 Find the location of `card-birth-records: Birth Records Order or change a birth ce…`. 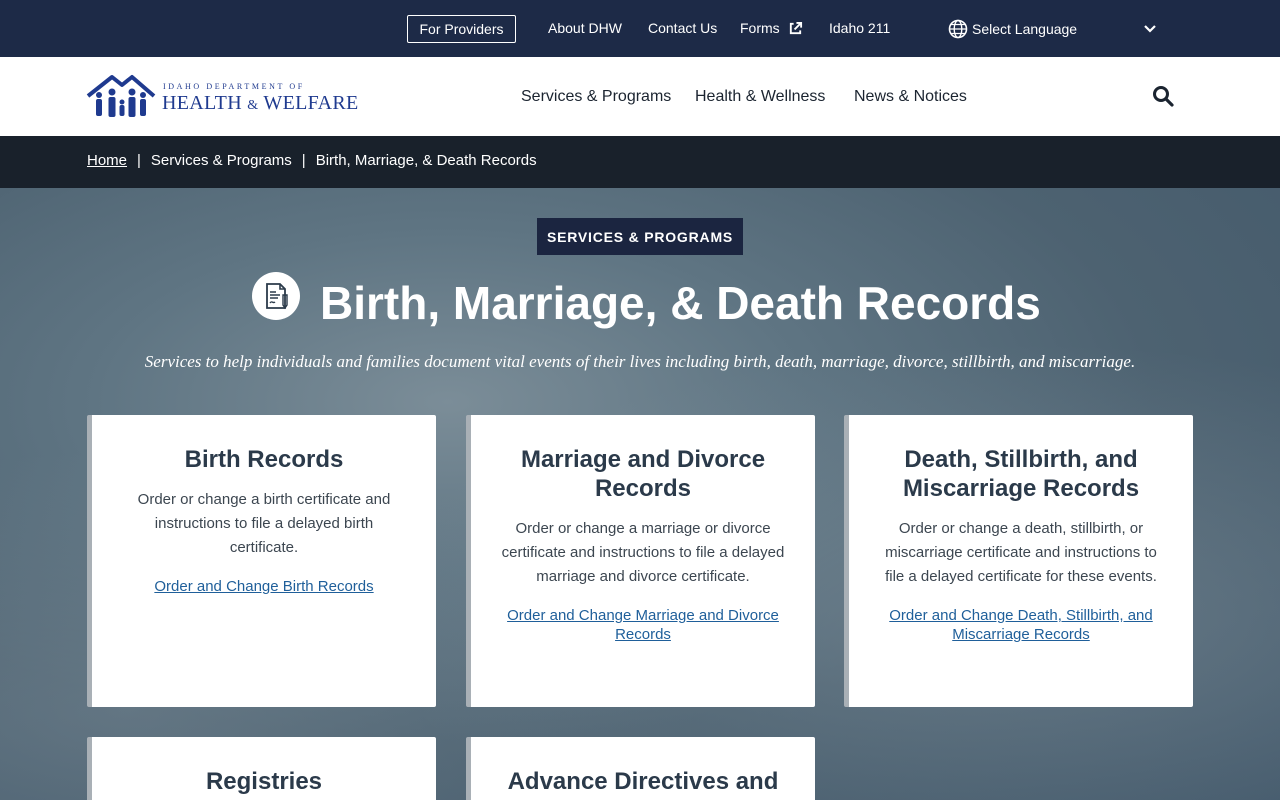

card-birth-records: Birth Records Order or change a birth ce… is located at coordinates (261, 561).